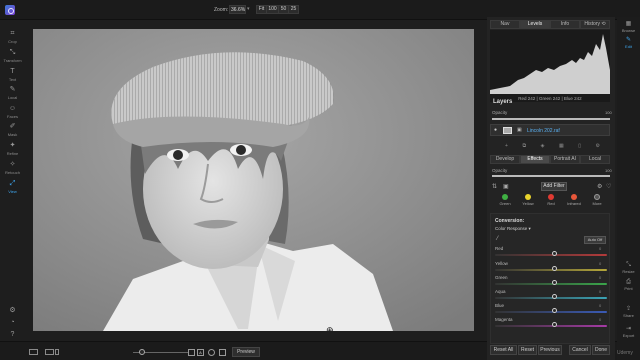 Image resolution: width=640 pixels, height=360 pixels. What do you see at coordinates (628, 288) in the screenshot?
I see `module-label: Print` at bounding box center [628, 288].